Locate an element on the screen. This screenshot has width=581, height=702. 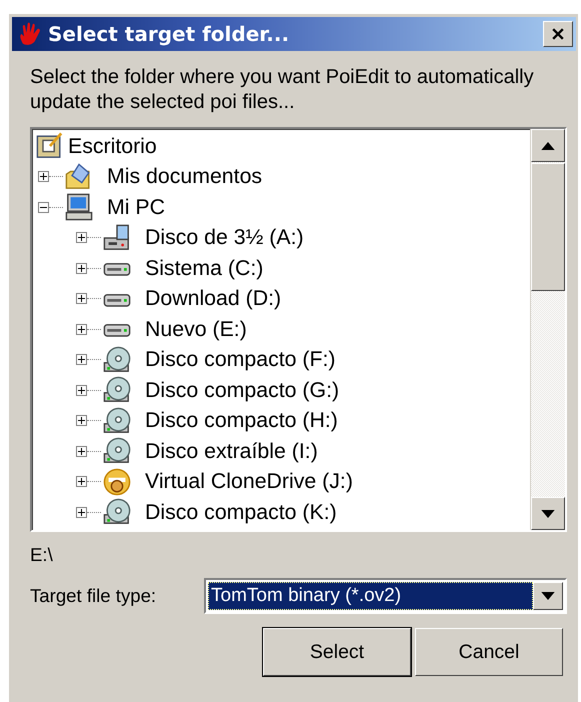
selected-path: E:\ is located at coordinates (42, 555).